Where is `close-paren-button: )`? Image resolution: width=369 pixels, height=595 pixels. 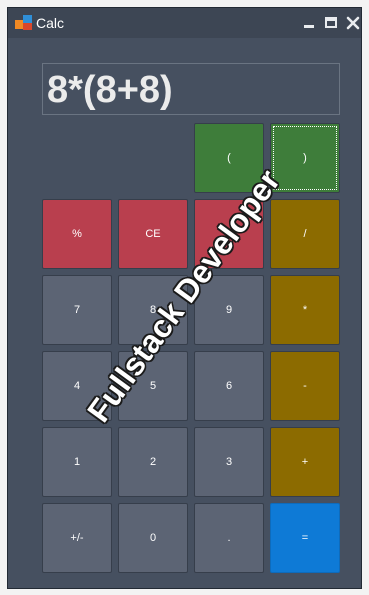
close-paren-button: ) is located at coordinates (305, 158).